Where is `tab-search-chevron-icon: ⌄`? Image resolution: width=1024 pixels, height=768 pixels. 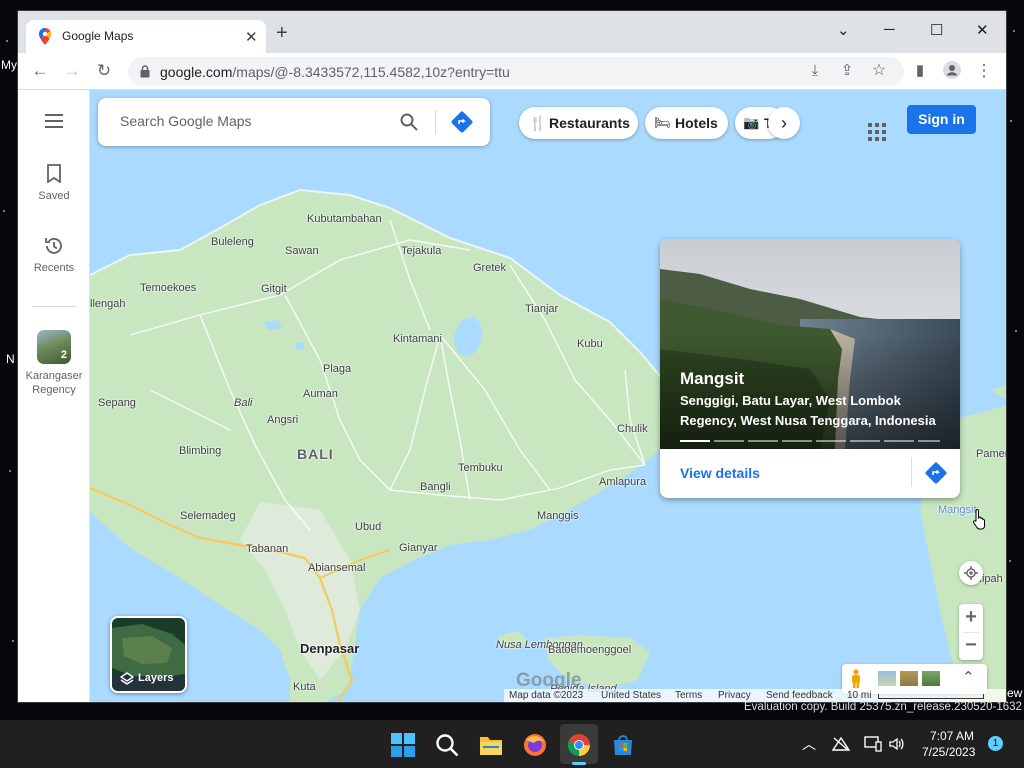
tab-search-chevron-icon: ⌄ is located at coordinates (843, 30).